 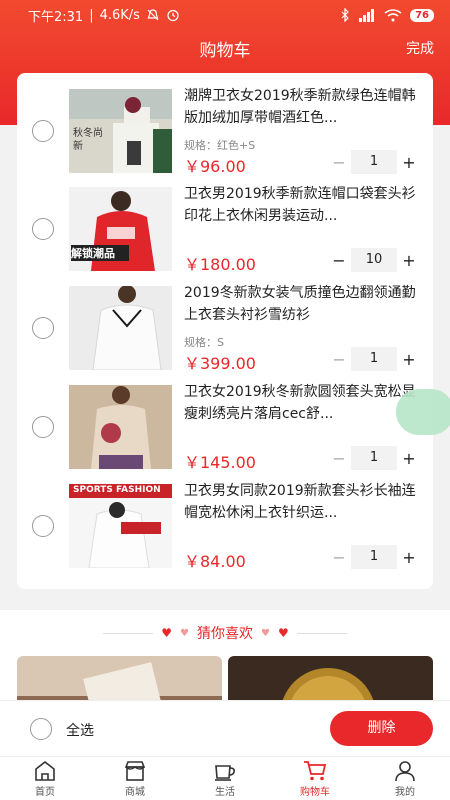 I want to click on product-image-caption: 秋冬尚新, so click(x=88, y=140).